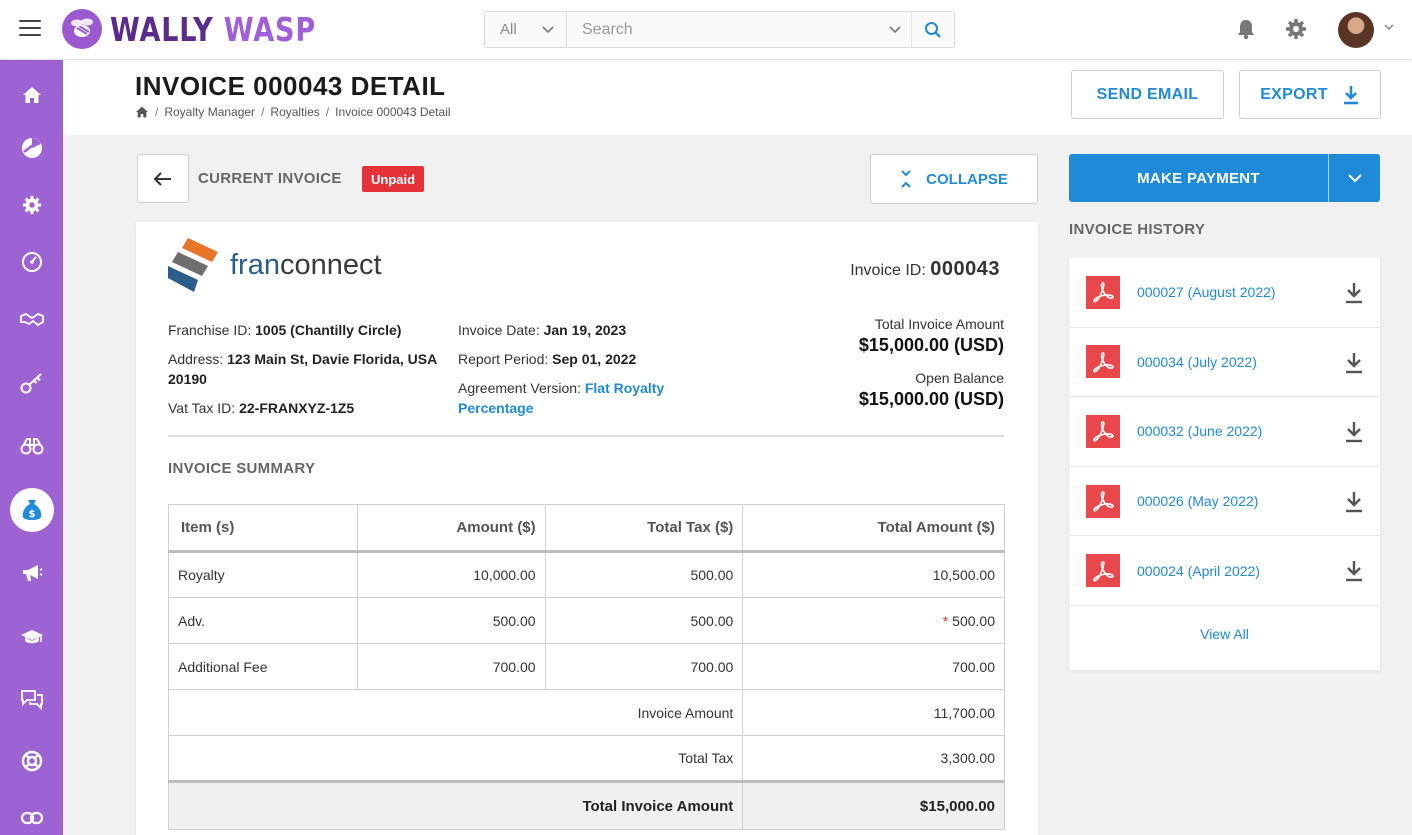 Image resolution: width=1412 pixels, height=835 pixels. I want to click on sidebar-item-settings, so click(31, 205).